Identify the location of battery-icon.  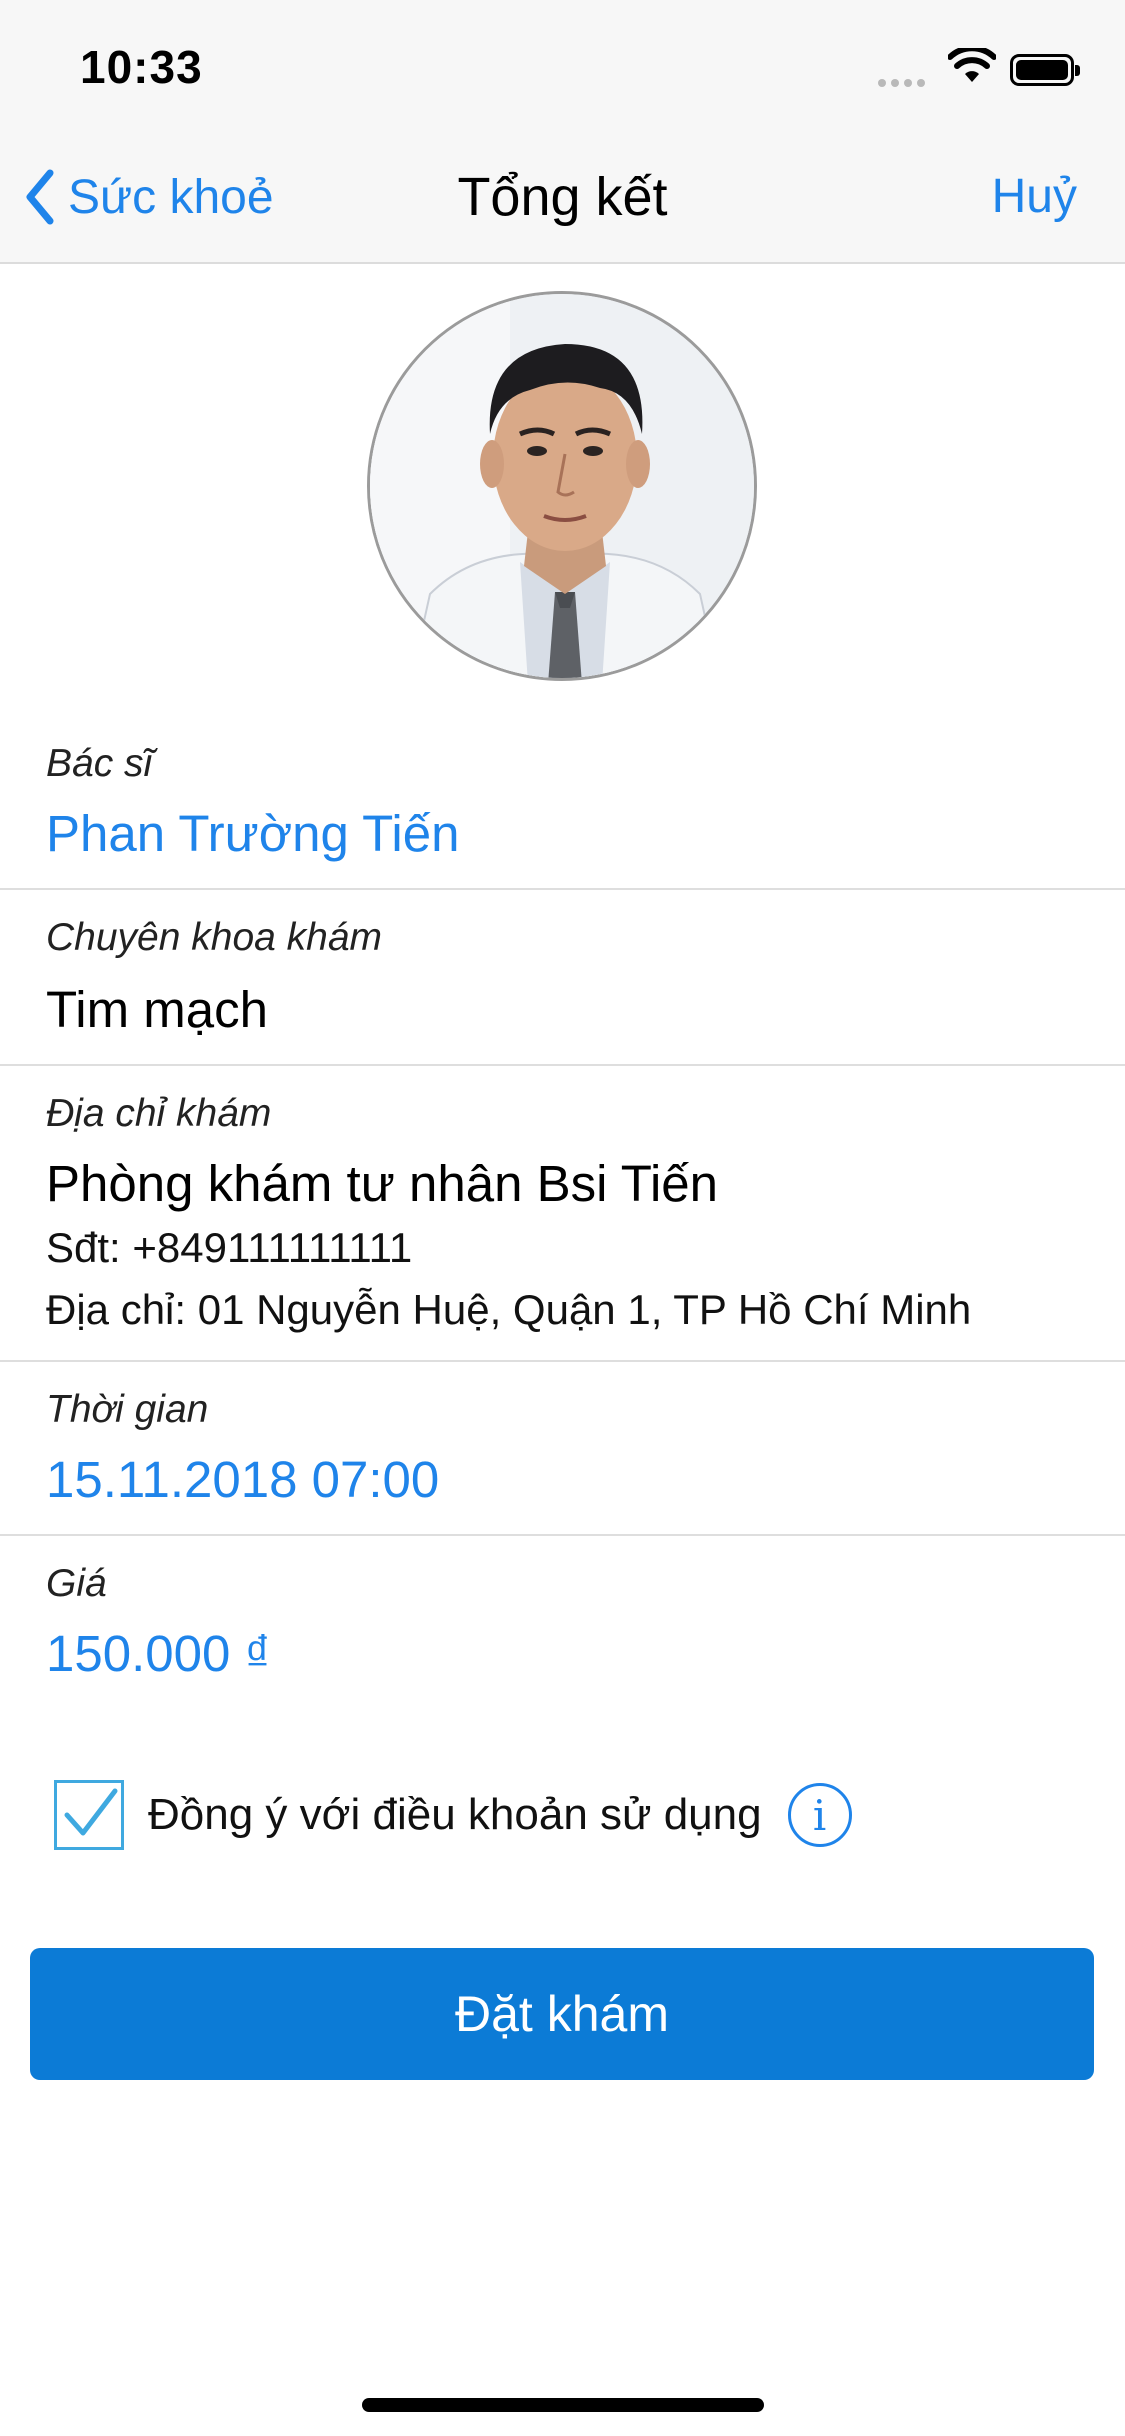
(1045, 70).